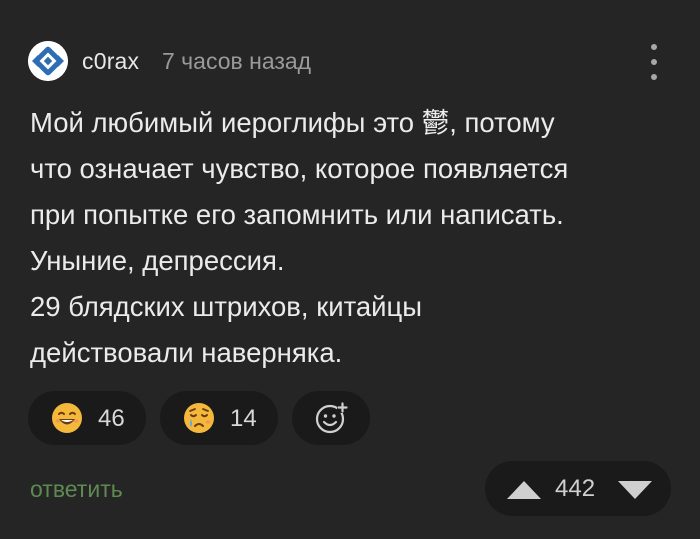 This screenshot has width=700, height=539. What do you see at coordinates (635, 490) in the screenshot?
I see `downvote-arrow-icon` at bounding box center [635, 490].